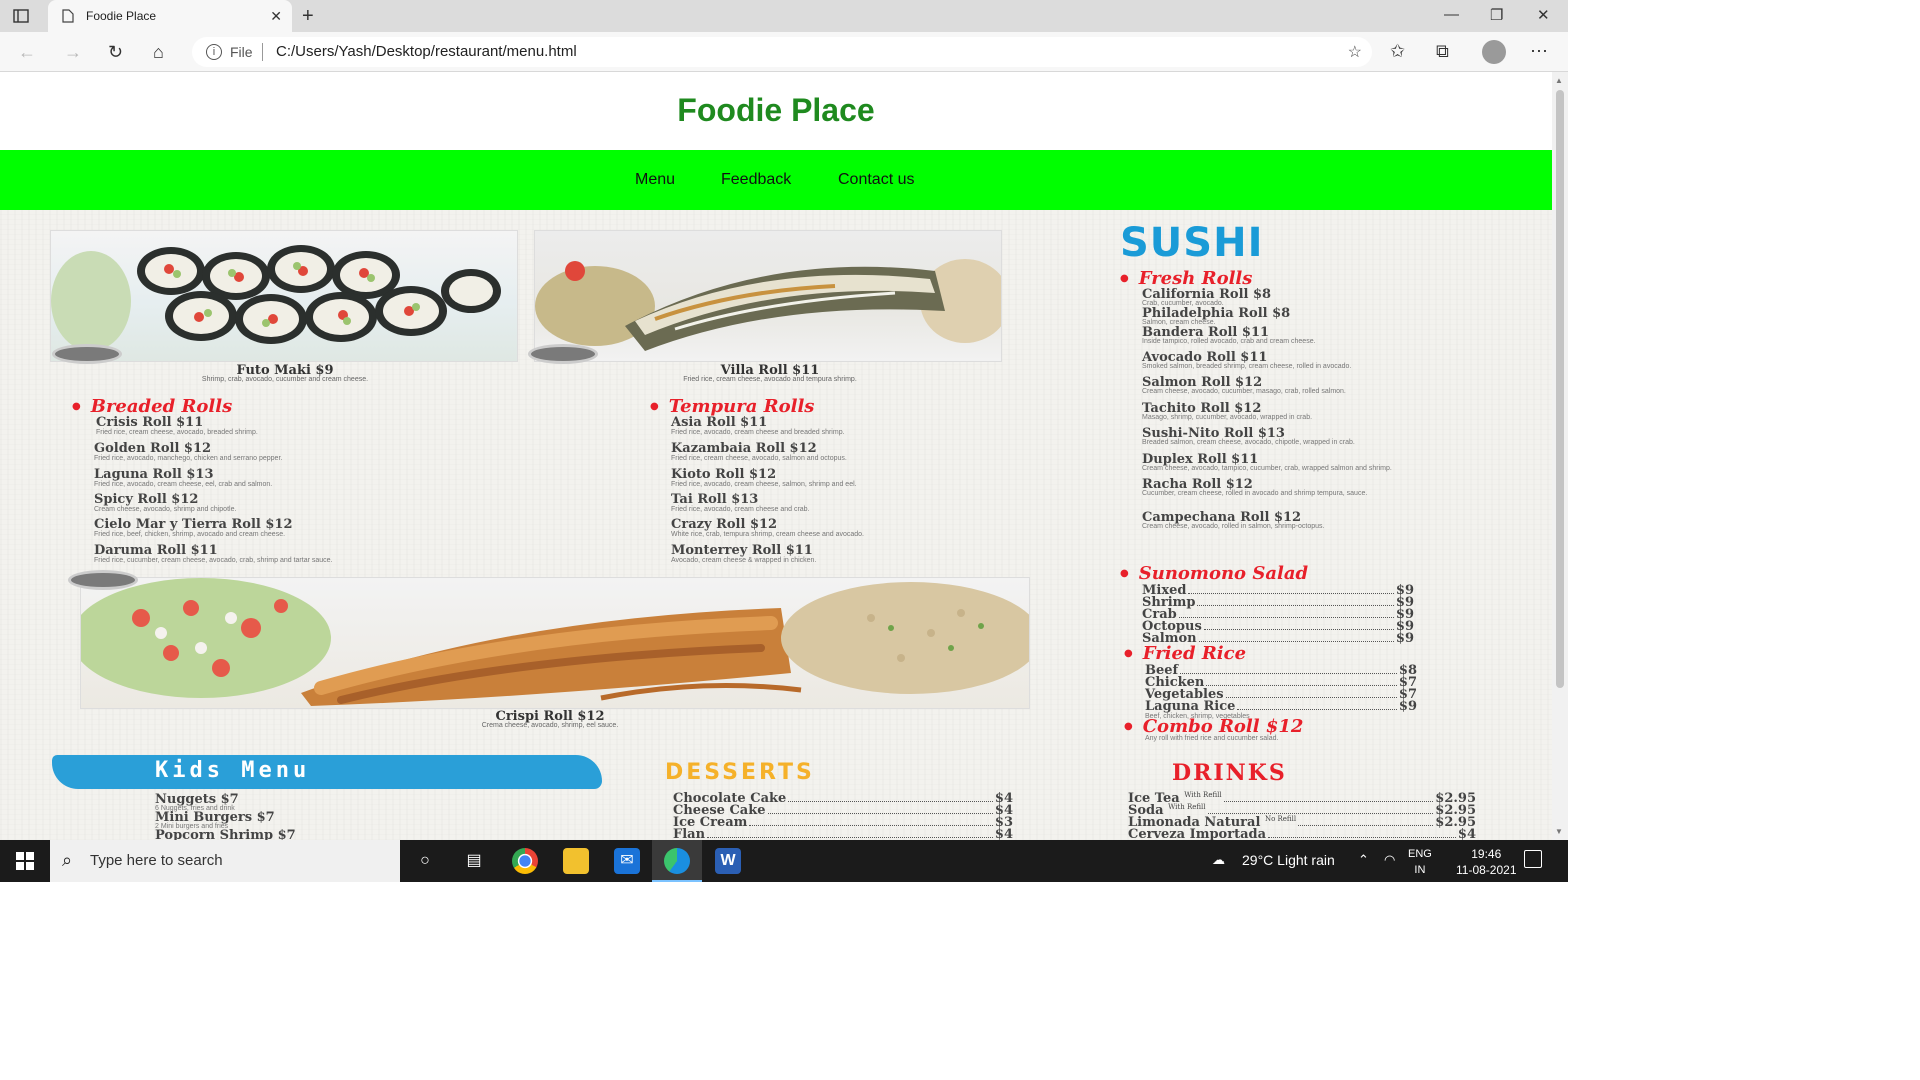 This screenshot has height=1080, width=1920. I want to click on section-breaded-rolls: Breaded Rolls, so click(152, 406).